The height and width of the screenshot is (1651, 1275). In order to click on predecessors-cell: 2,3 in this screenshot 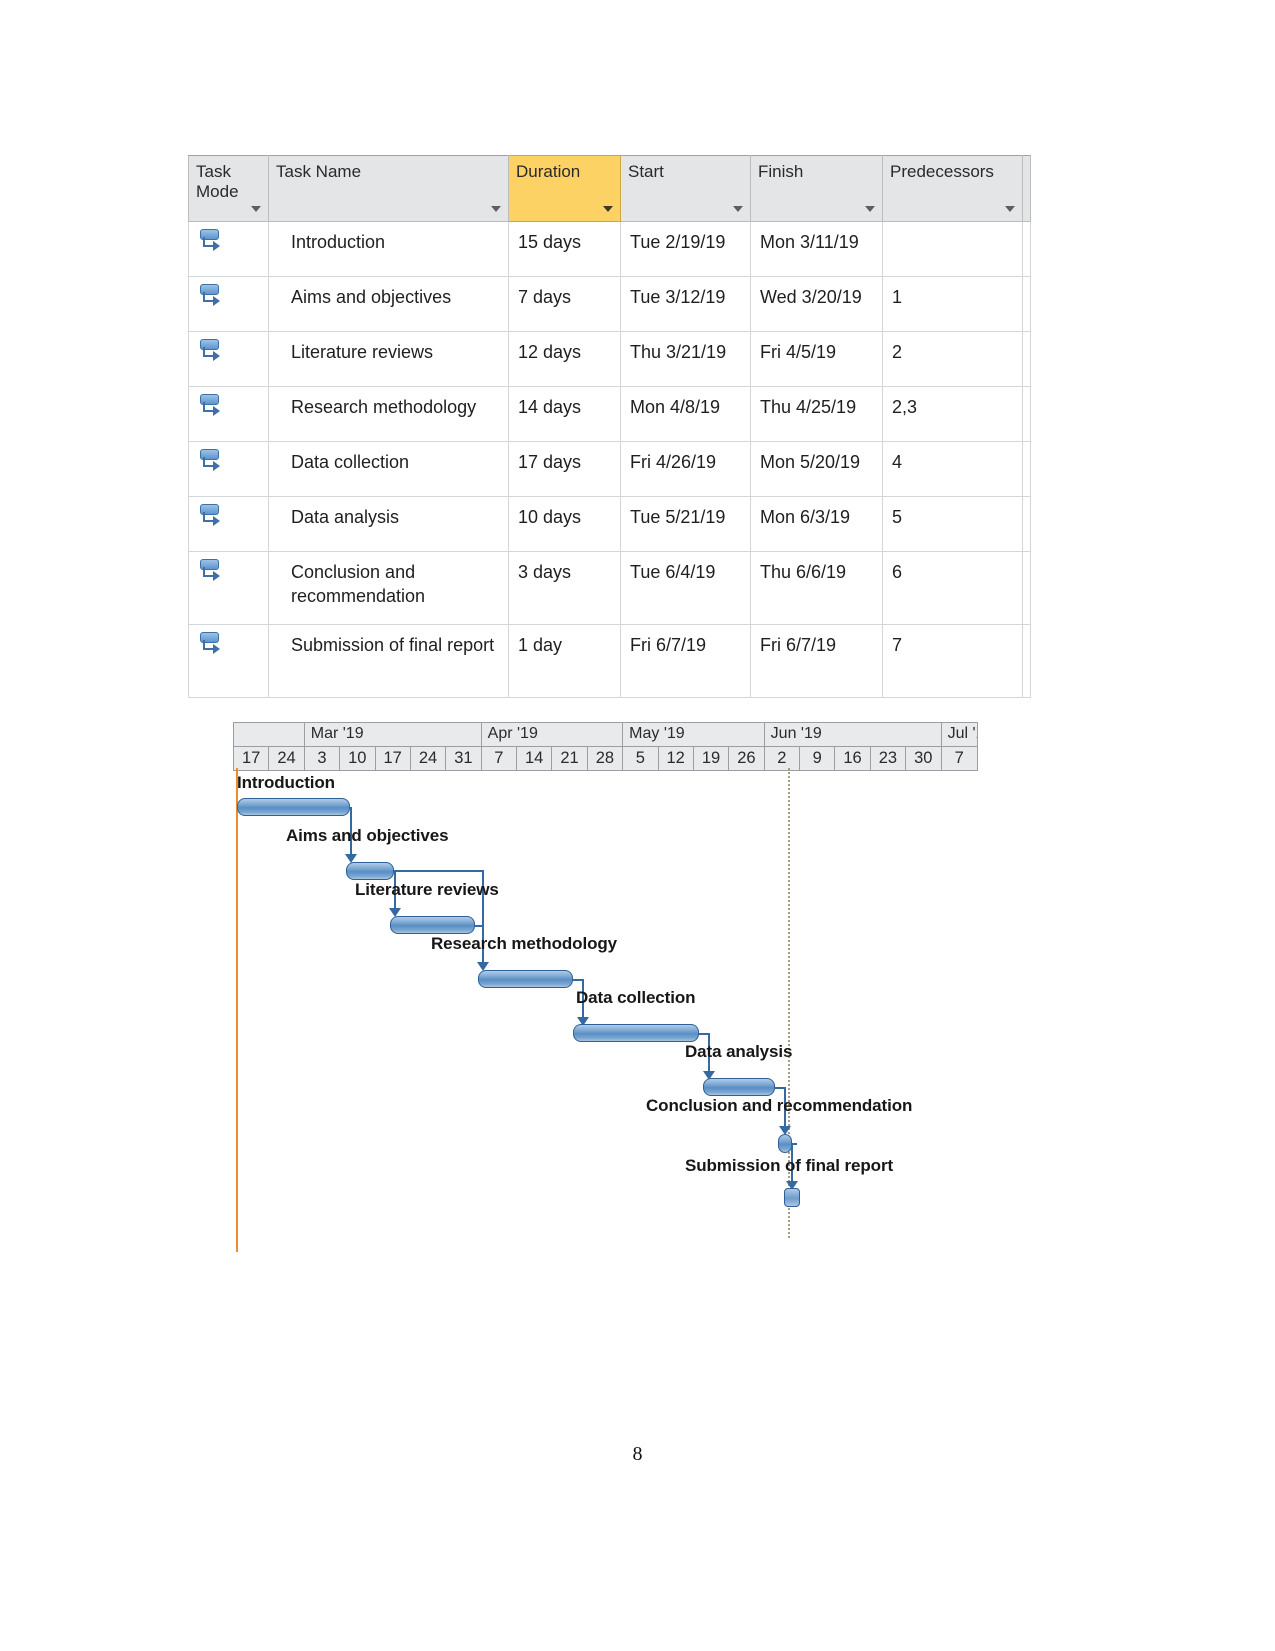, I will do `click(952, 414)`.